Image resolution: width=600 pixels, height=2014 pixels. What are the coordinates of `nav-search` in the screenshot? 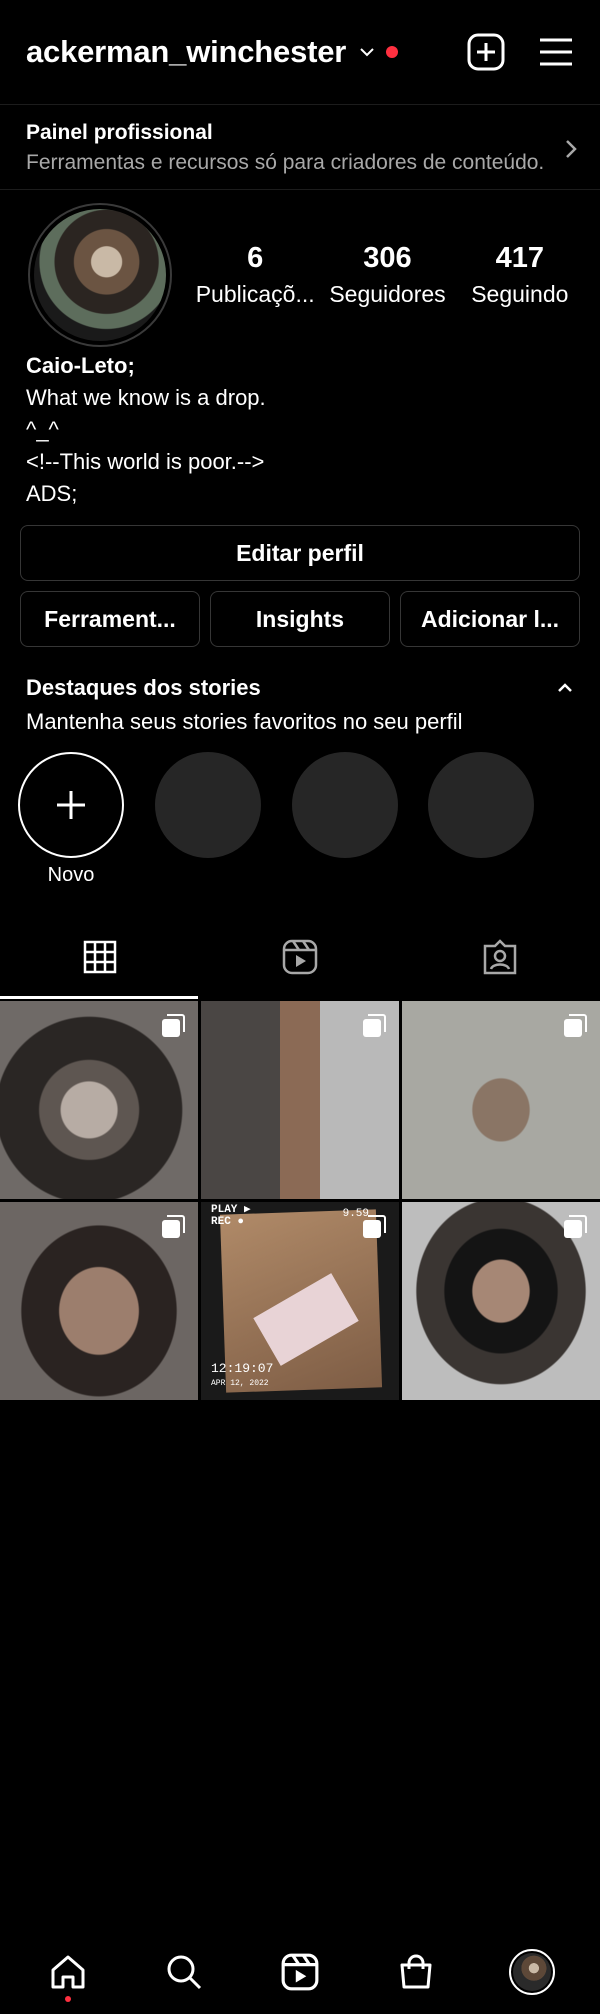 It's located at (184, 1972).